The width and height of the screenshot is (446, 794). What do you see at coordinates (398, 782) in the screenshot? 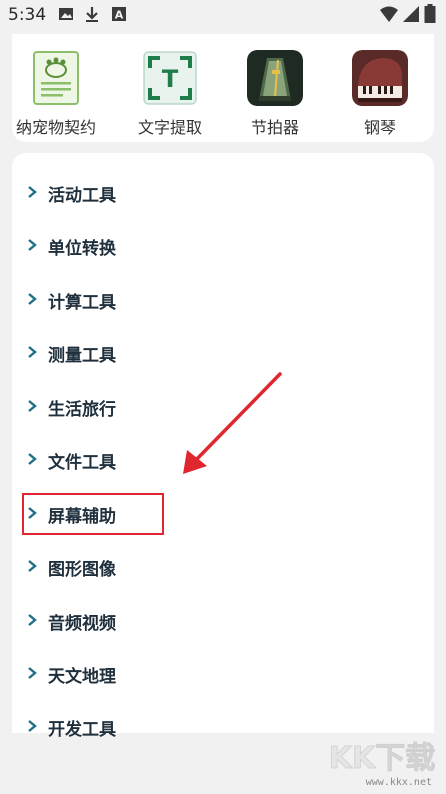
I see `watermark-url: www.kkx.net` at bounding box center [398, 782].